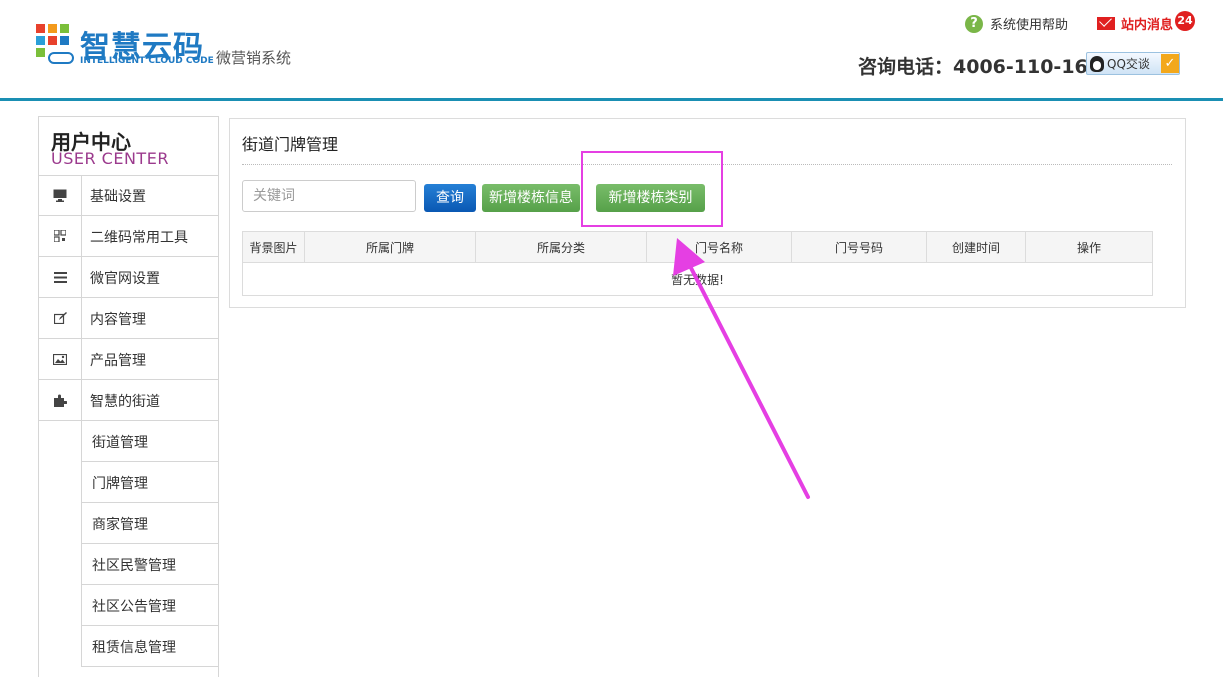 This screenshot has width=1223, height=677. Describe the element at coordinates (134, 566) in the screenshot. I see `sidebar-subitem-label: 社区民警管理` at that location.